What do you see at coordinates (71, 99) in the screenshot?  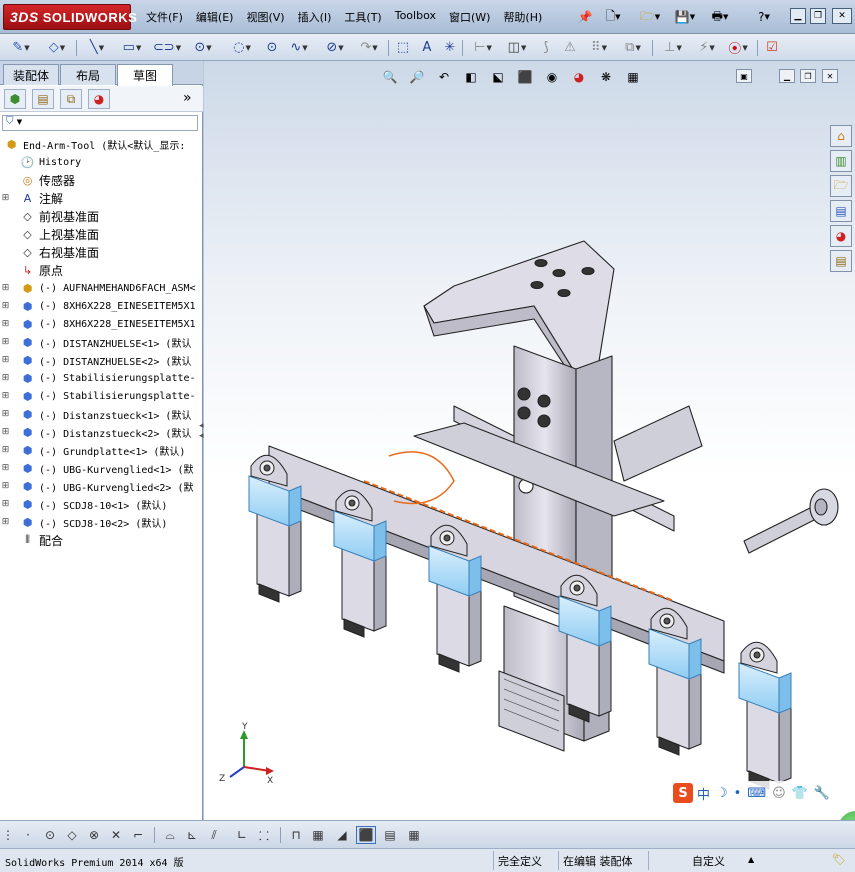 I see `configuration-manager-icon: ⧉` at bounding box center [71, 99].